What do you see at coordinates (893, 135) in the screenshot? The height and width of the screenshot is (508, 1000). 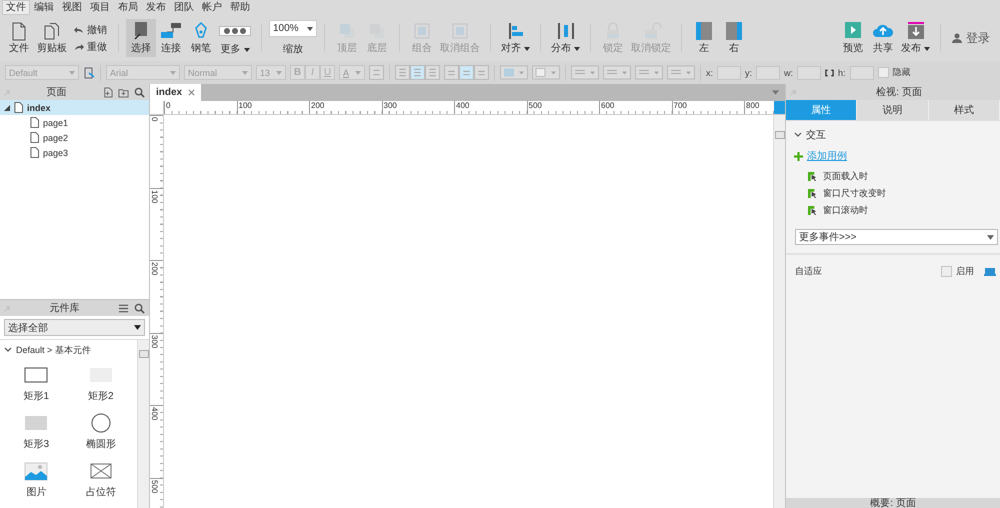 I see `section-header: 交互` at bounding box center [893, 135].